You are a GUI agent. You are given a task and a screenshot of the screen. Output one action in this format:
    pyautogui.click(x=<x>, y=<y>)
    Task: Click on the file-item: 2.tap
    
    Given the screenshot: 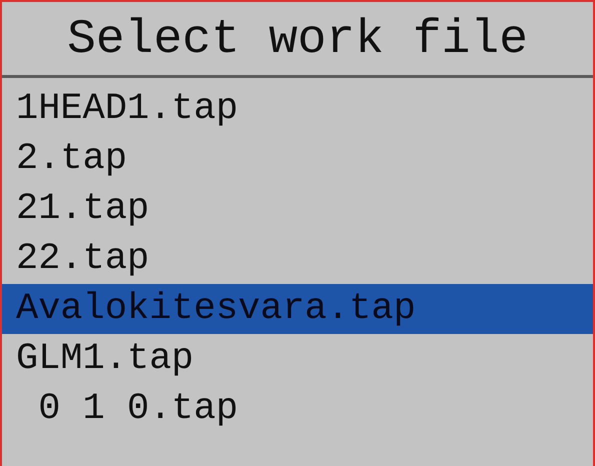 What is the action you would take?
    pyautogui.click(x=297, y=159)
    